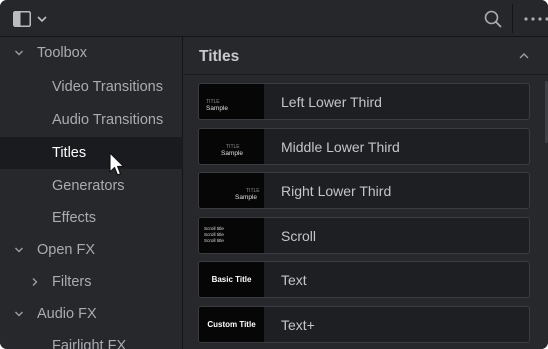 Image resolution: width=548 pixels, height=349 pixels. Describe the element at coordinates (88, 186) in the screenshot. I see `tree-item-label: Generators` at that location.